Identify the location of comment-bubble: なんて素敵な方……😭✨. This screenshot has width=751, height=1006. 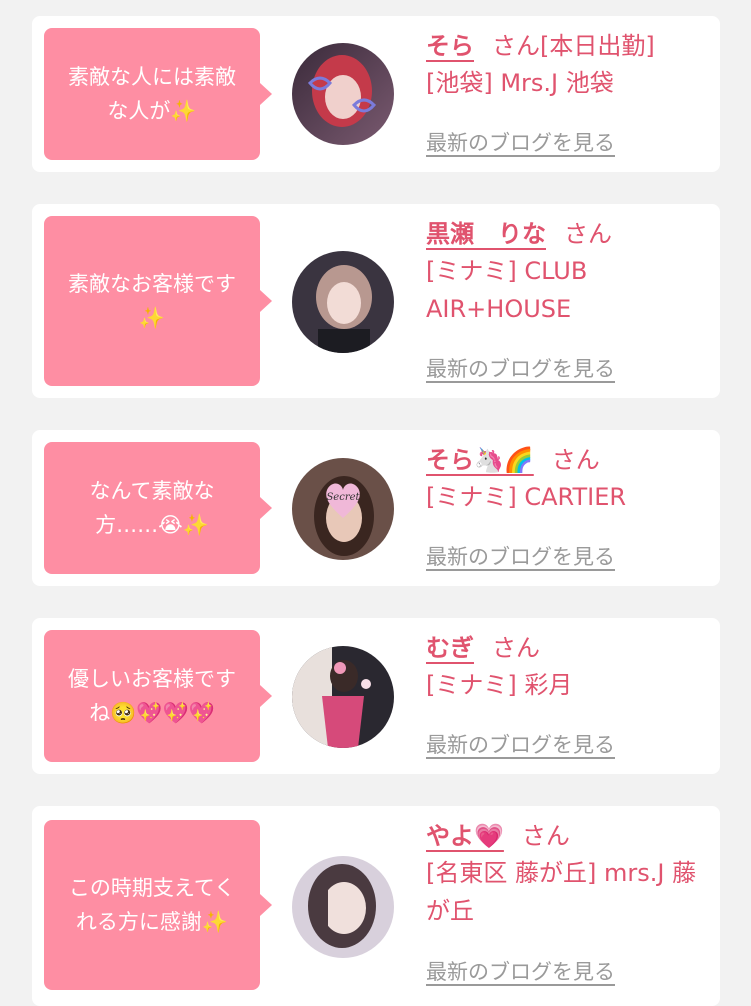
(158, 508).